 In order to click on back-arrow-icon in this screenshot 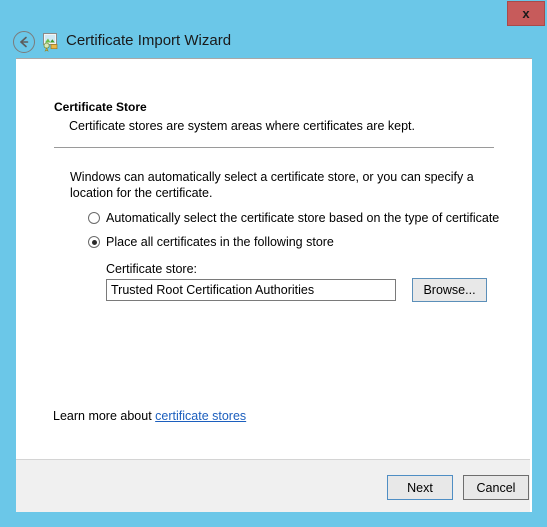, I will do `click(24, 42)`.